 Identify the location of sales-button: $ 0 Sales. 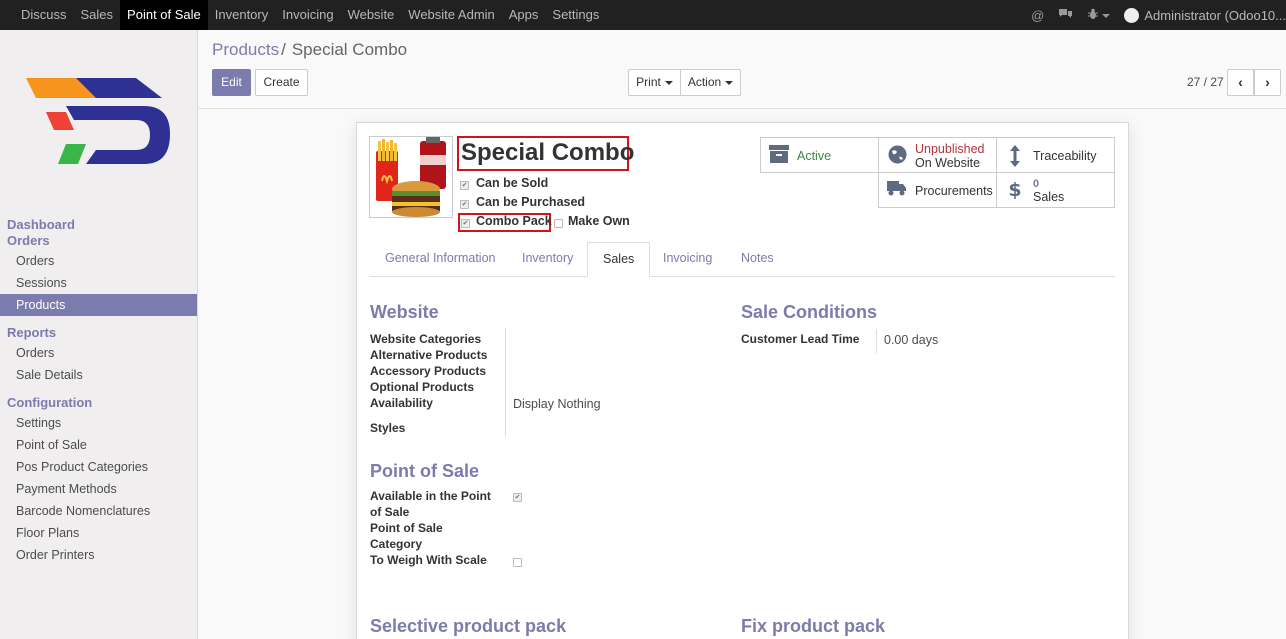
(1055, 190).